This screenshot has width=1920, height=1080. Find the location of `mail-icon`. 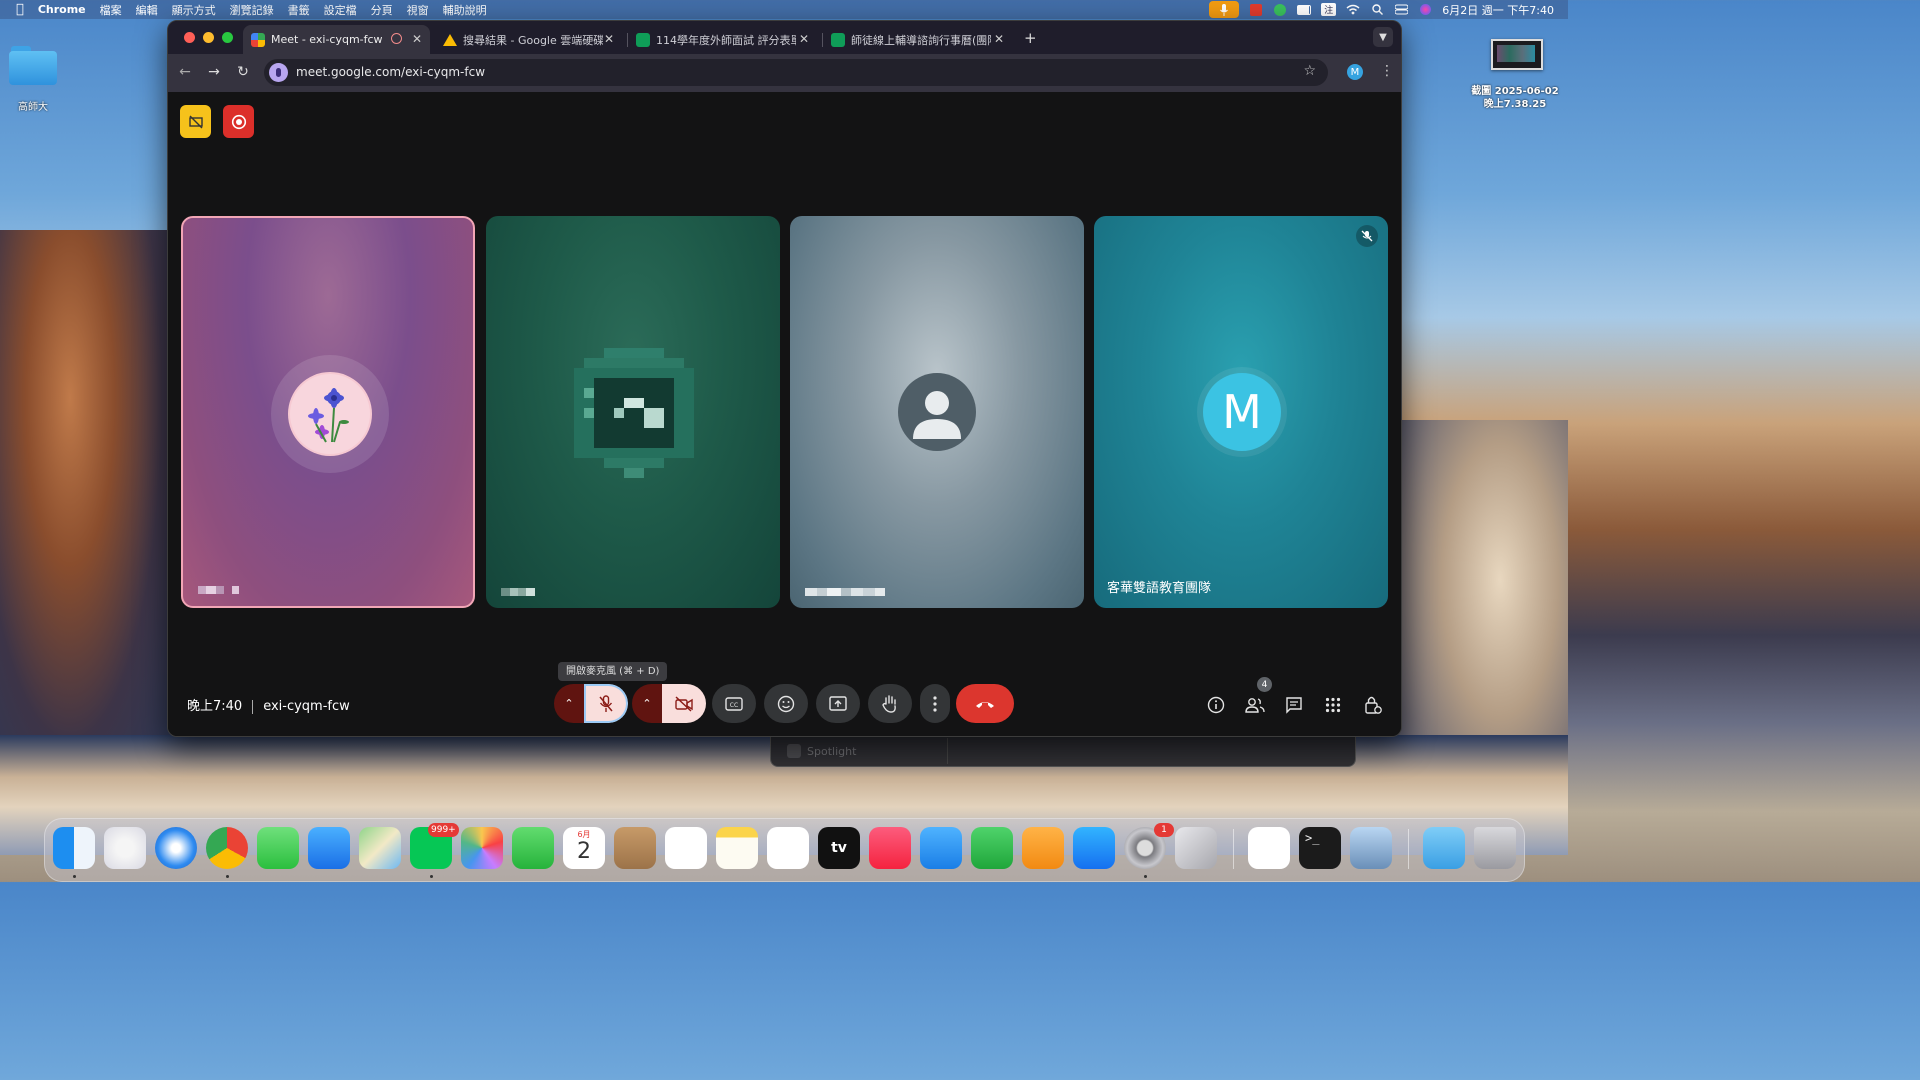

mail-icon is located at coordinates (329, 848).